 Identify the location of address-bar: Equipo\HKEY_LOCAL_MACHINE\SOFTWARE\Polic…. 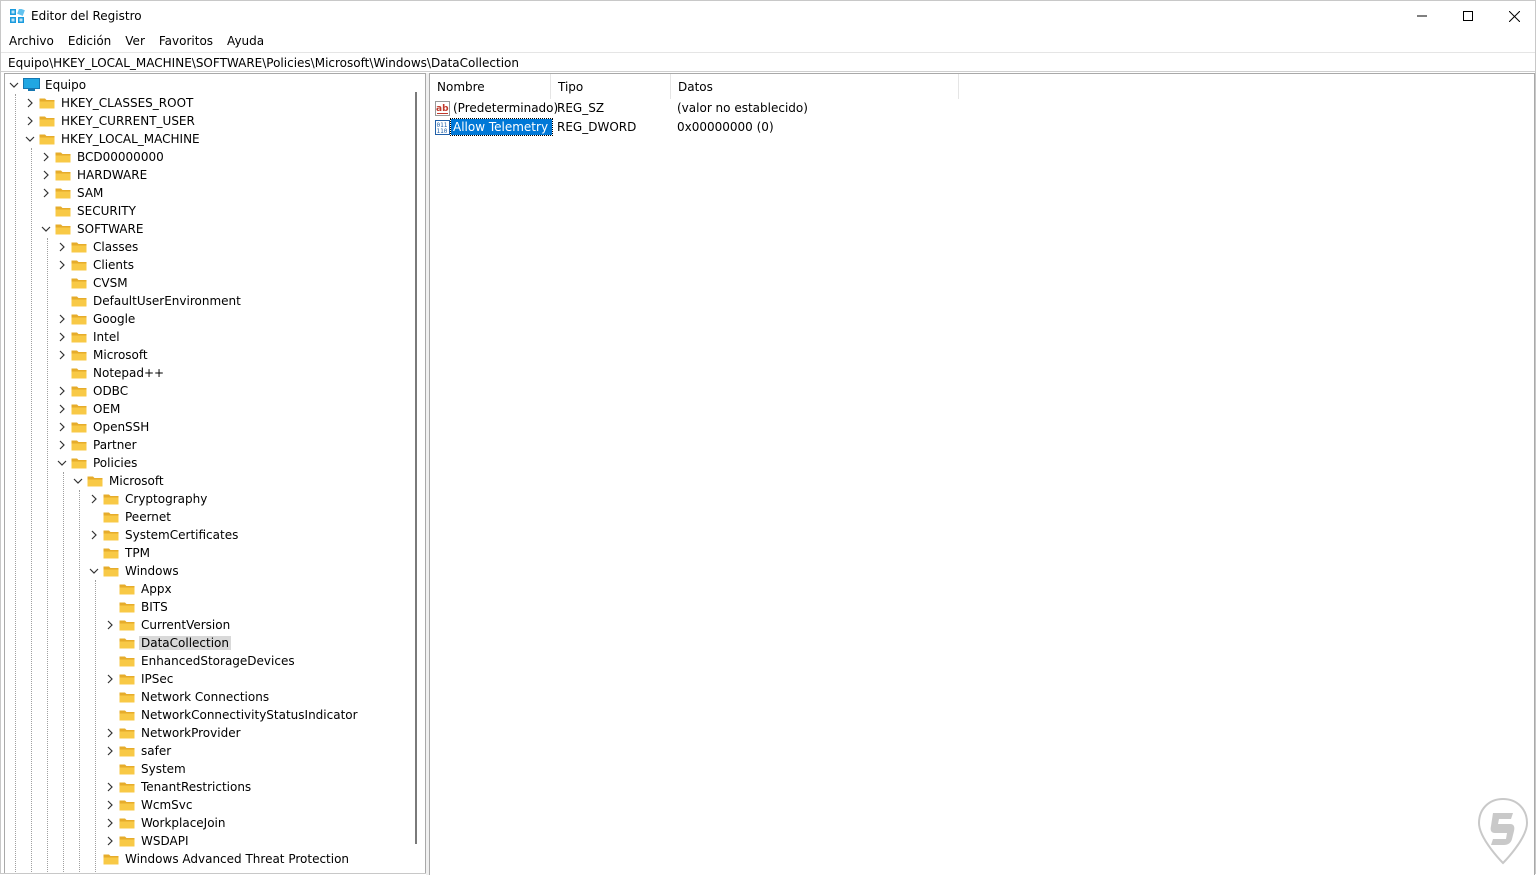
(768, 62).